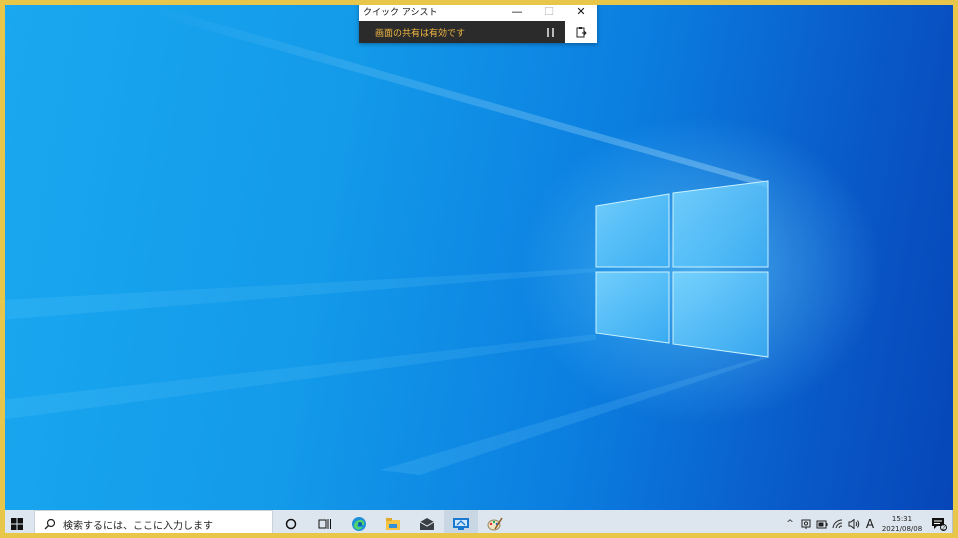  What do you see at coordinates (806, 524) in the screenshot?
I see `webcam-icon` at bounding box center [806, 524].